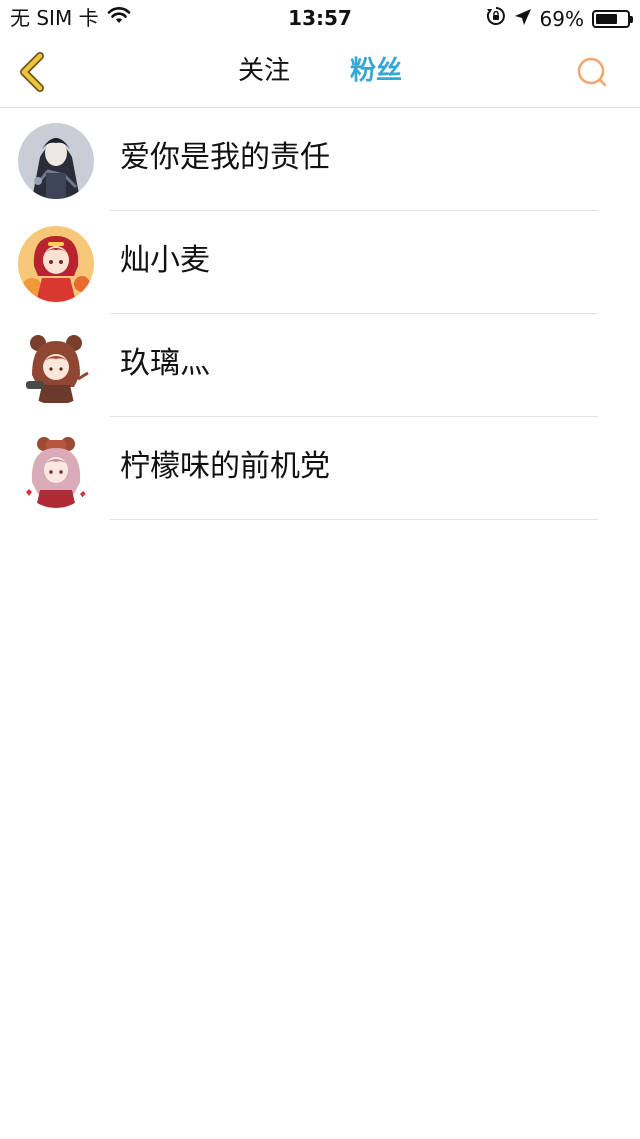 The image size is (640, 1139). What do you see at coordinates (496, 18) in the screenshot?
I see `rotation-lock-icon` at bounding box center [496, 18].